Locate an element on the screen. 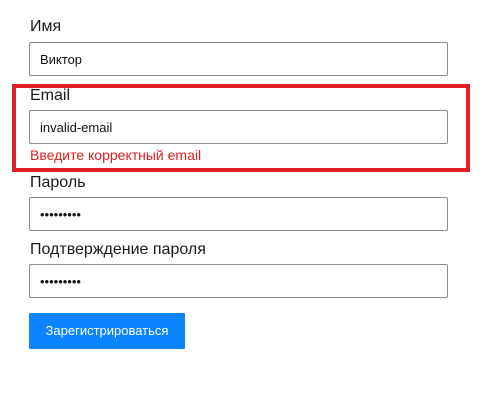 The width and height of the screenshot is (500, 419). confirm-password-input is located at coordinates (238, 281).